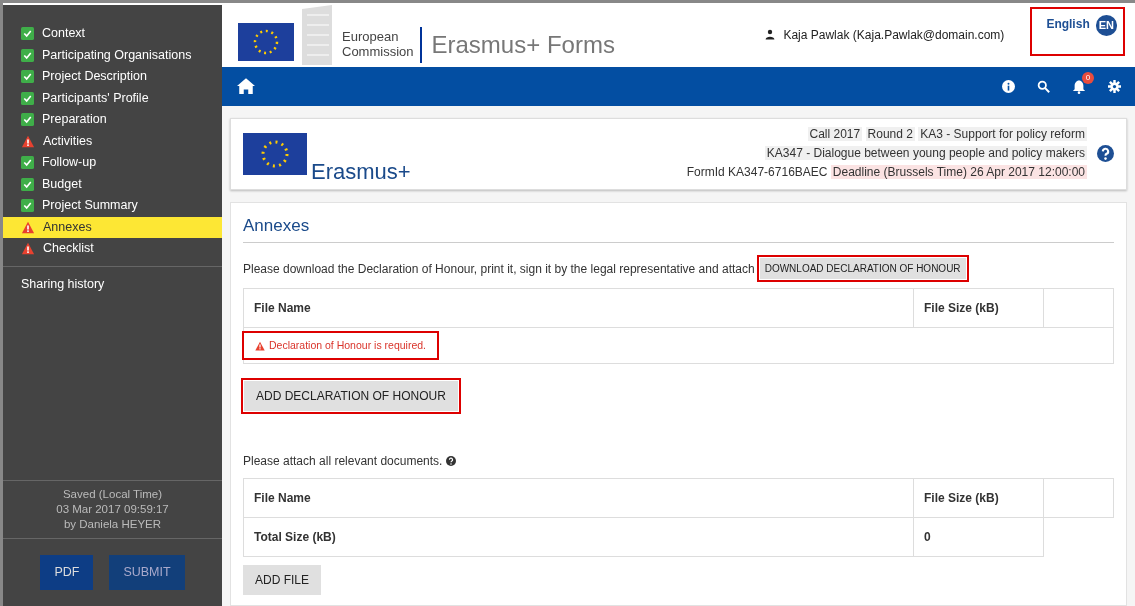  I want to click on error-message: Declaration of Honour is required., so click(340, 345).